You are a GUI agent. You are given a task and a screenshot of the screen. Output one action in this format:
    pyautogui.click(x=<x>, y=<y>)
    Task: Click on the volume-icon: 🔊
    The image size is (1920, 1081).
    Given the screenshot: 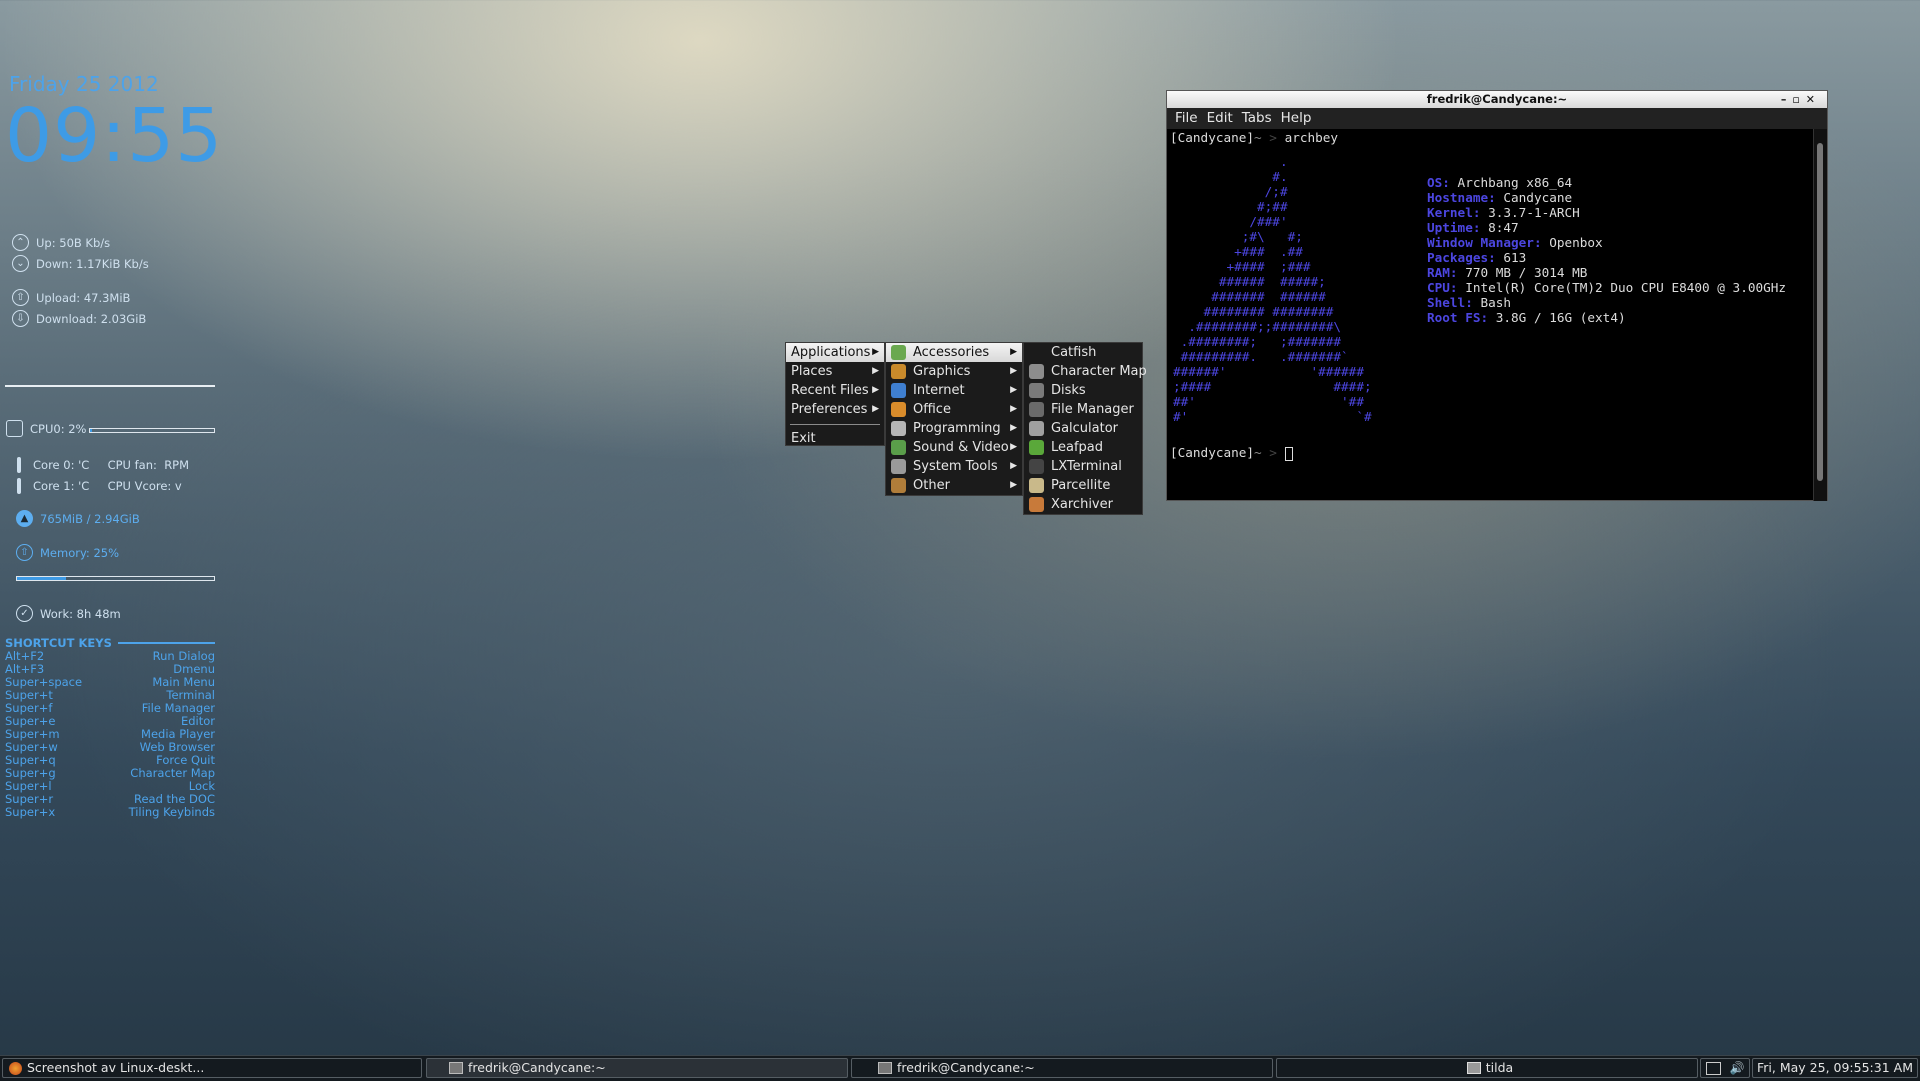 What is the action you would take?
    pyautogui.click(x=1737, y=1068)
    